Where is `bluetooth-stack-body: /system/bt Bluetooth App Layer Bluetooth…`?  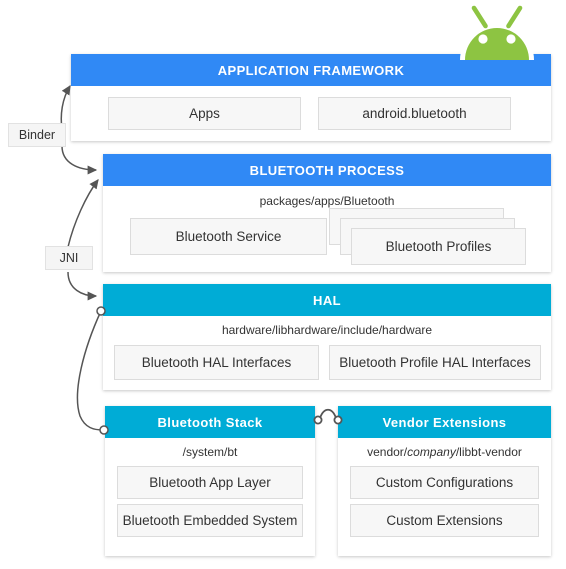
bluetooth-stack-body: /system/bt Bluetooth App Layer Bluetooth… is located at coordinates (210, 497).